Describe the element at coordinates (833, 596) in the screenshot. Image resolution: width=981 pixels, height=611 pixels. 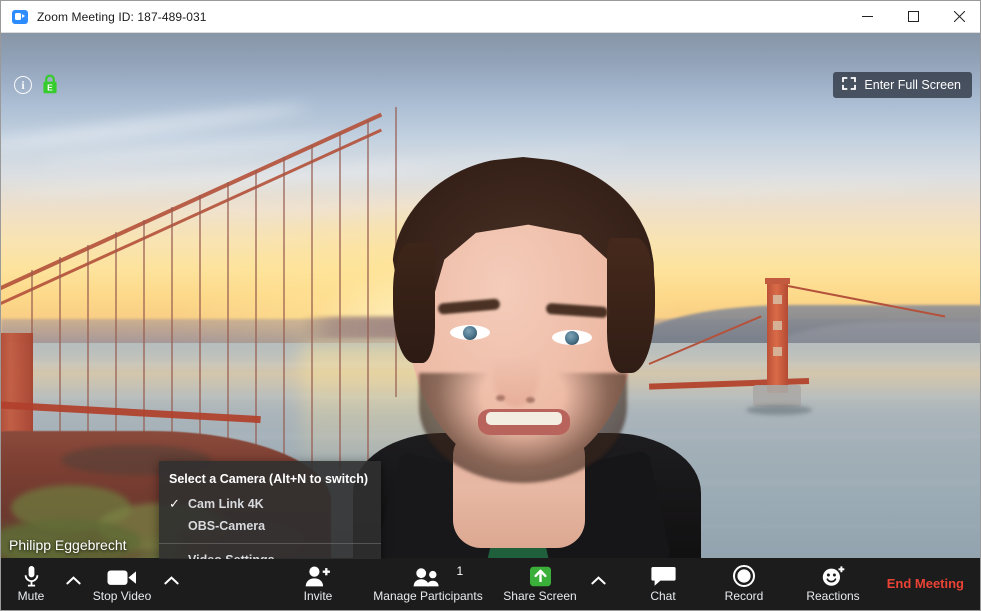
I see `reactions-label: Reactions` at that location.